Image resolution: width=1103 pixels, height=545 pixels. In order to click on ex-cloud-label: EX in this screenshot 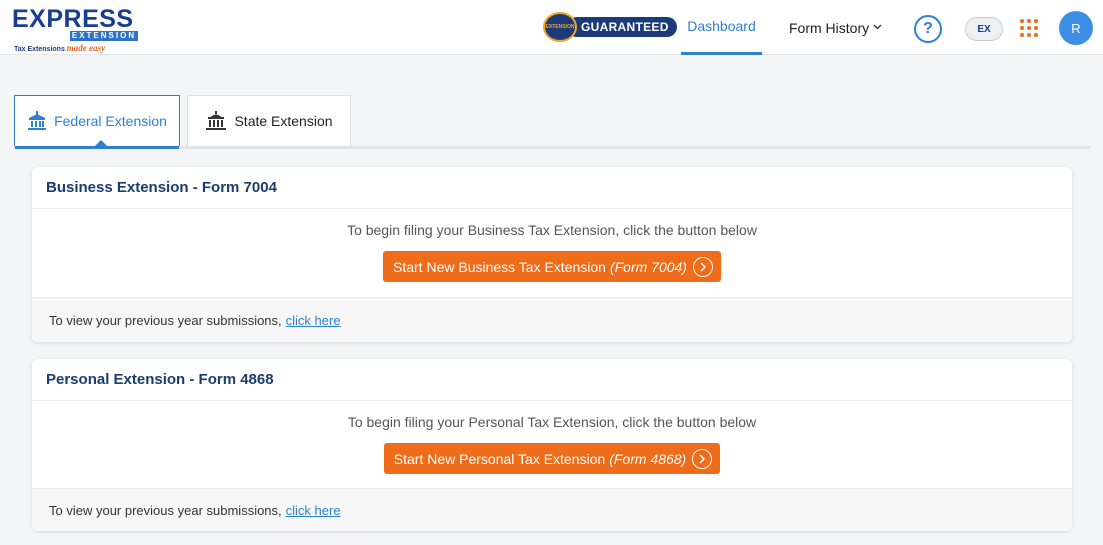, I will do `click(984, 29)`.